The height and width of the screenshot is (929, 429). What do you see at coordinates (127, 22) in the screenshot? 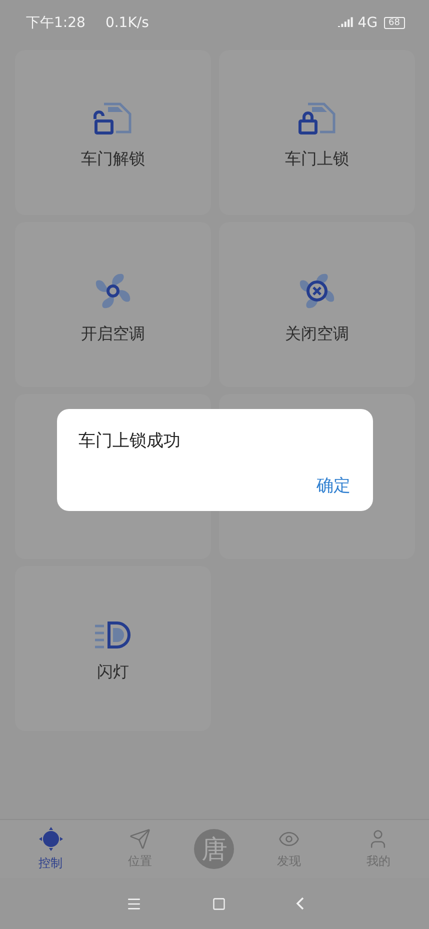
I see `network-speed: 0.1K/s` at bounding box center [127, 22].